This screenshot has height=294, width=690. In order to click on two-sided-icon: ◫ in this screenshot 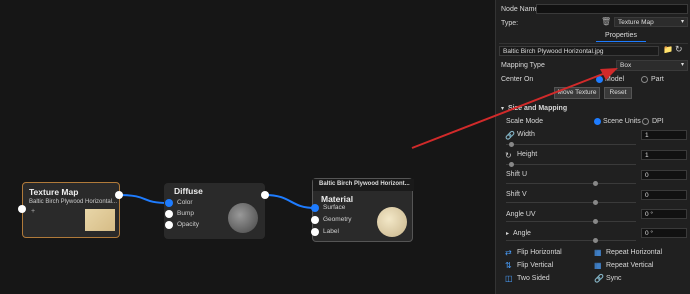, I will do `click(509, 278)`.